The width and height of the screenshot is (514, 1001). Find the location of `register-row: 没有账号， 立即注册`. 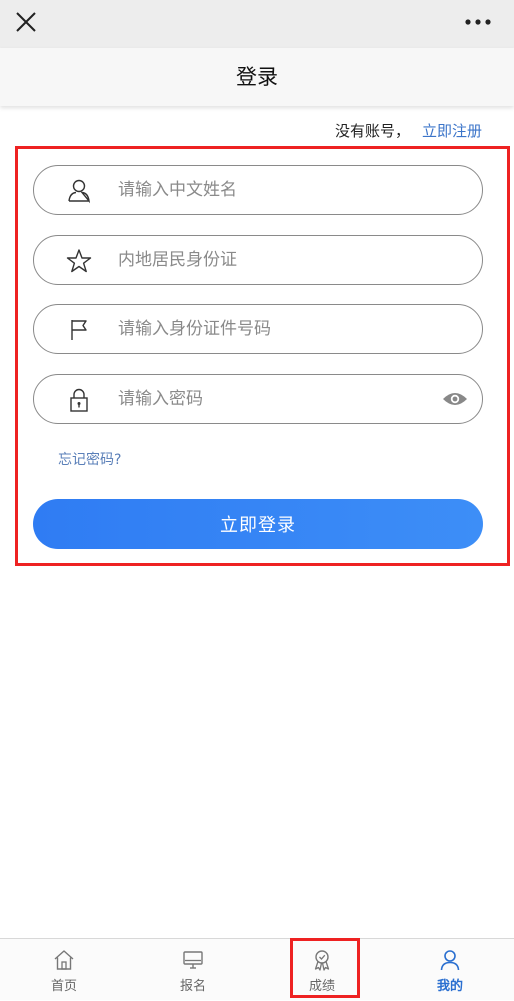

register-row: 没有账号， 立即注册 is located at coordinates (408, 130).